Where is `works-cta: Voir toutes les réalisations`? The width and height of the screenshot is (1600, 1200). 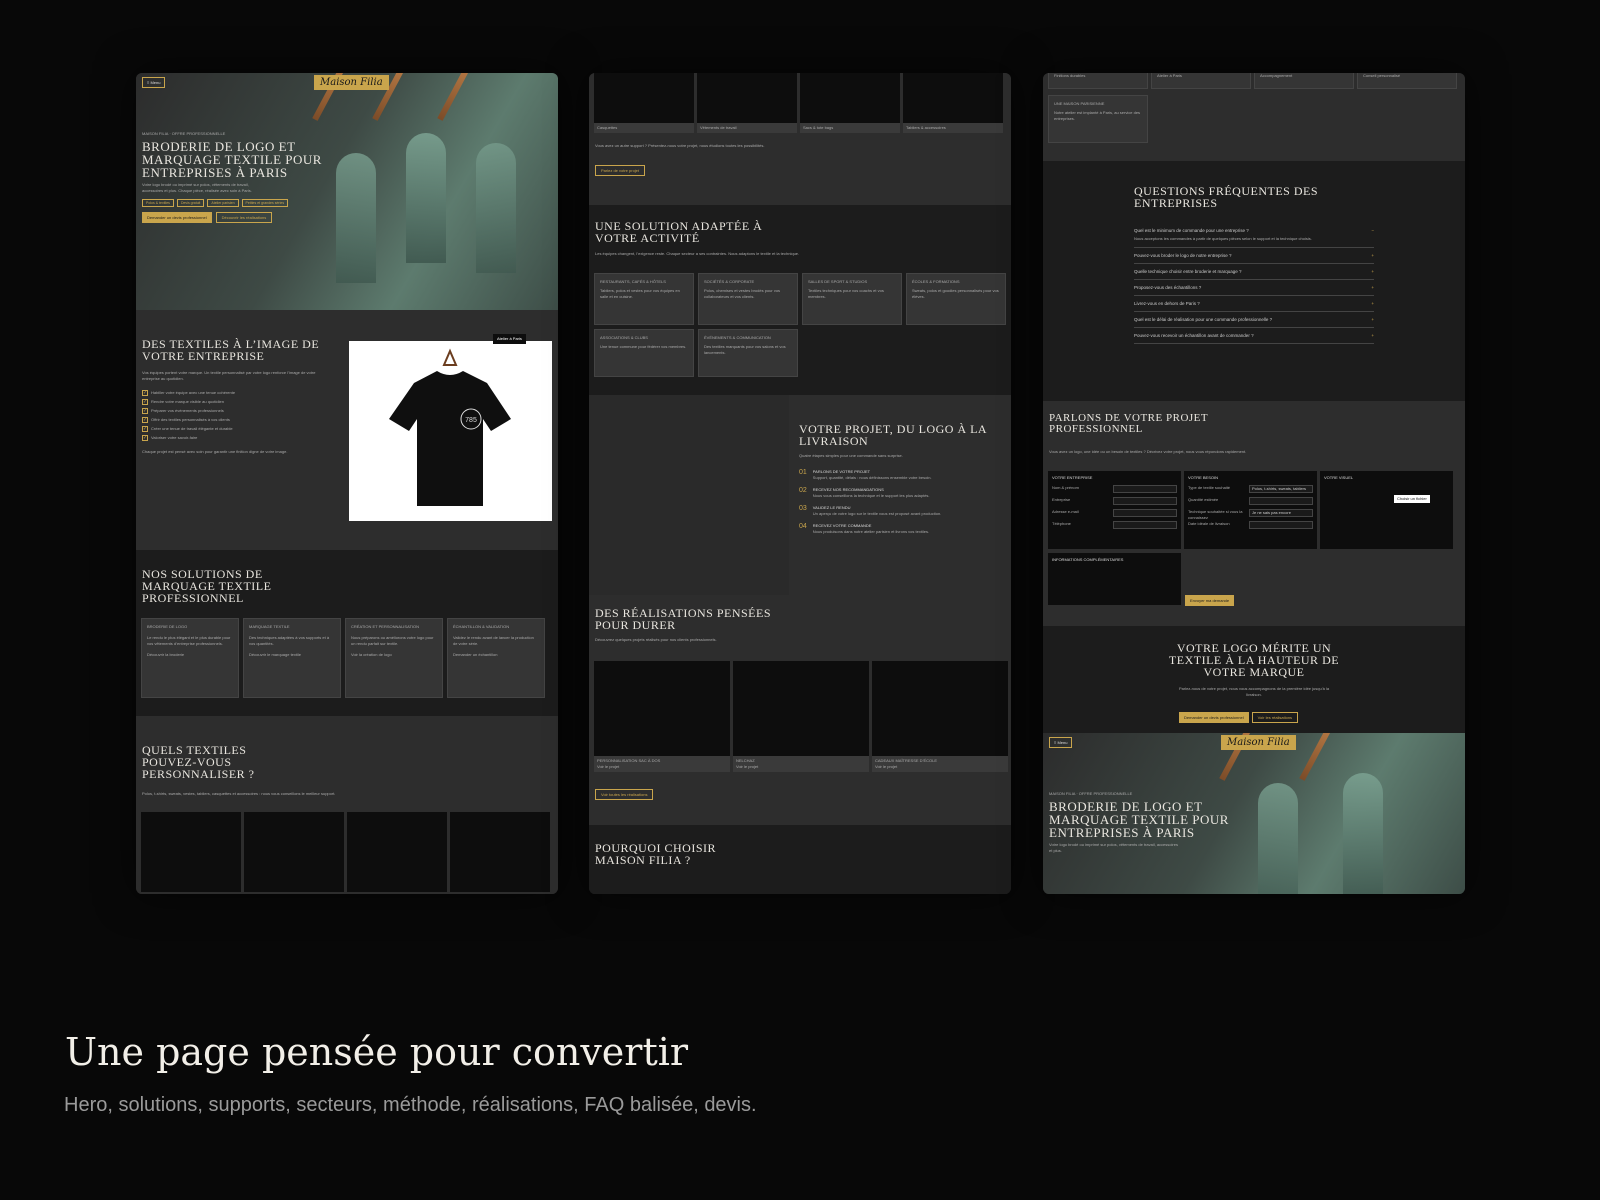 works-cta: Voir toutes les réalisations is located at coordinates (624, 794).